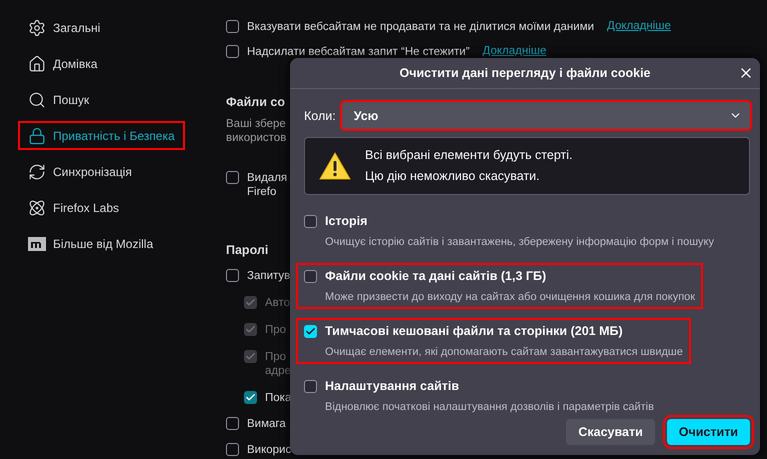  I want to click on sync-icon, so click(37, 171).